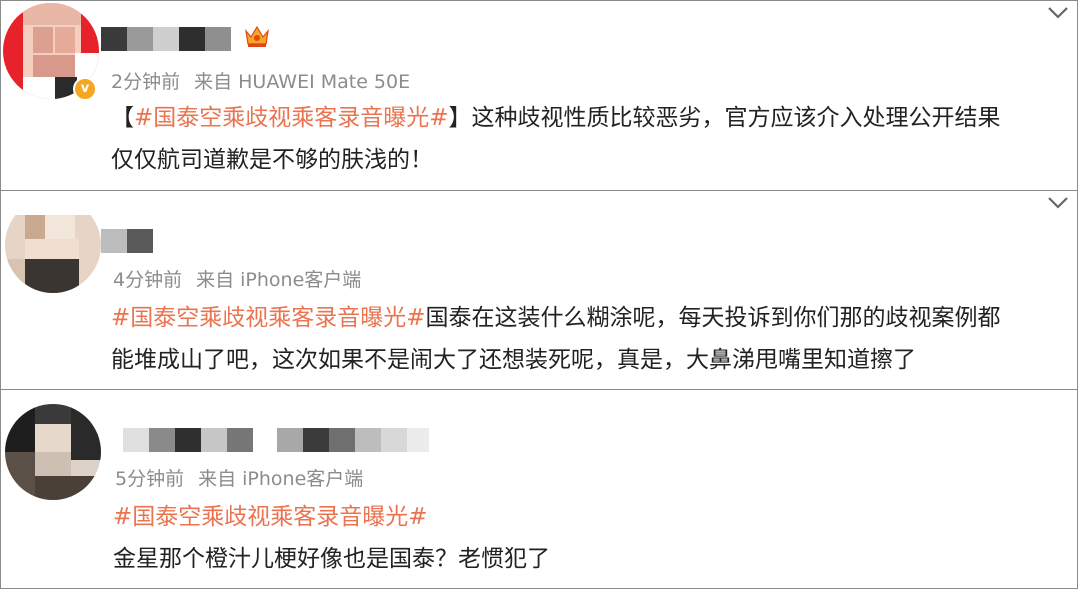  Describe the element at coordinates (724, 118) in the screenshot. I see `comment-line-text: 】这种歧视性质比较恶劣，官方应该介入处理公开结果` at that location.